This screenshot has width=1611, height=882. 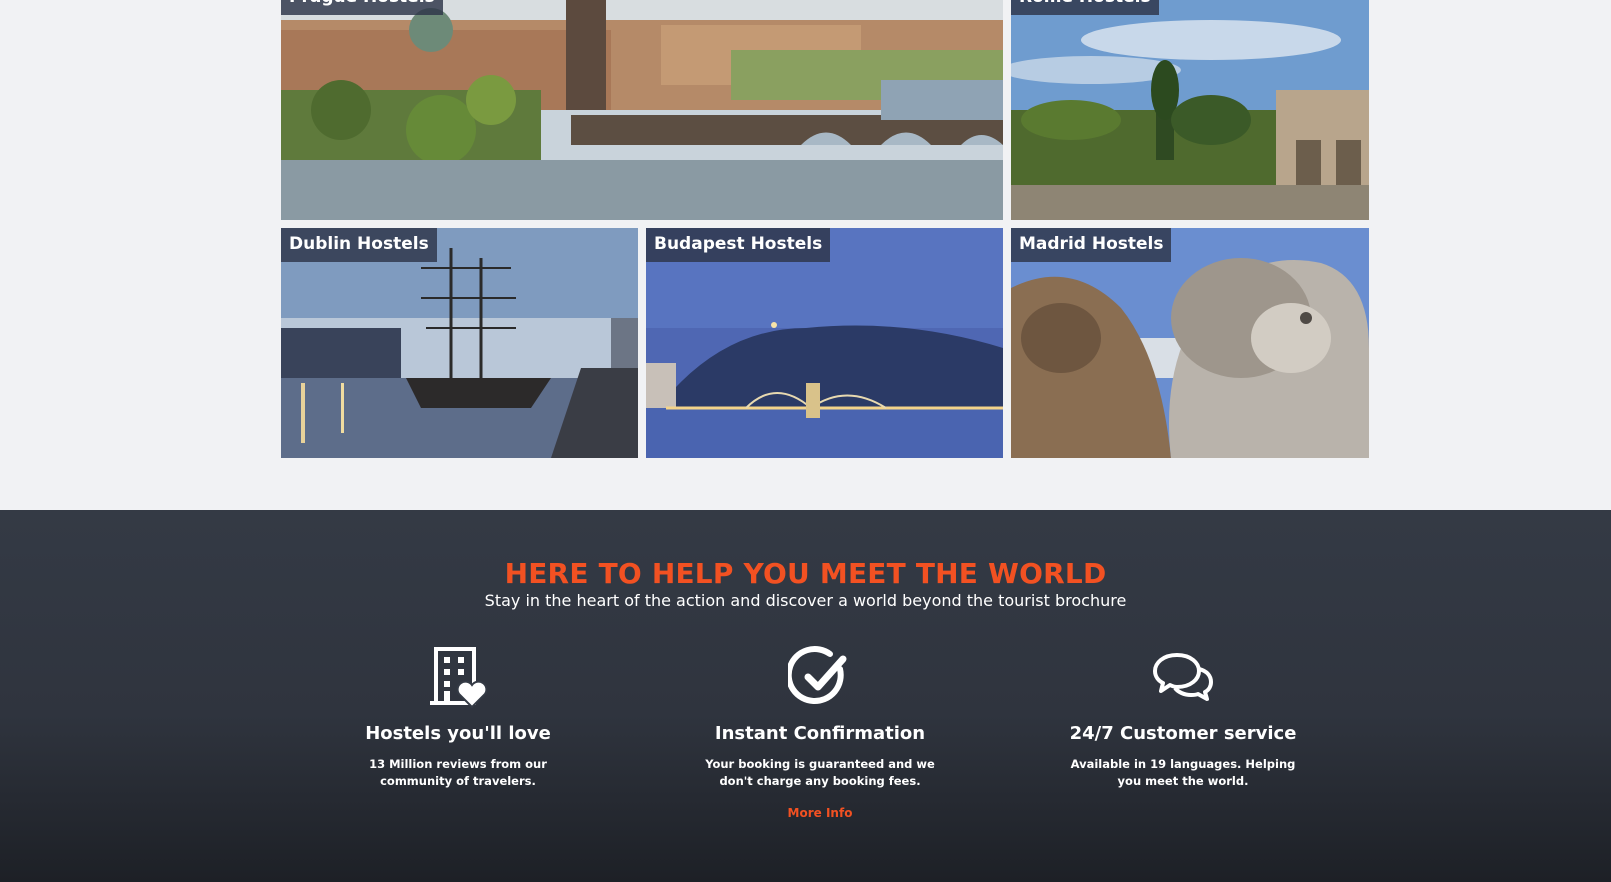 What do you see at coordinates (1183, 677) in the screenshot?
I see `chat-bubbles-icon` at bounding box center [1183, 677].